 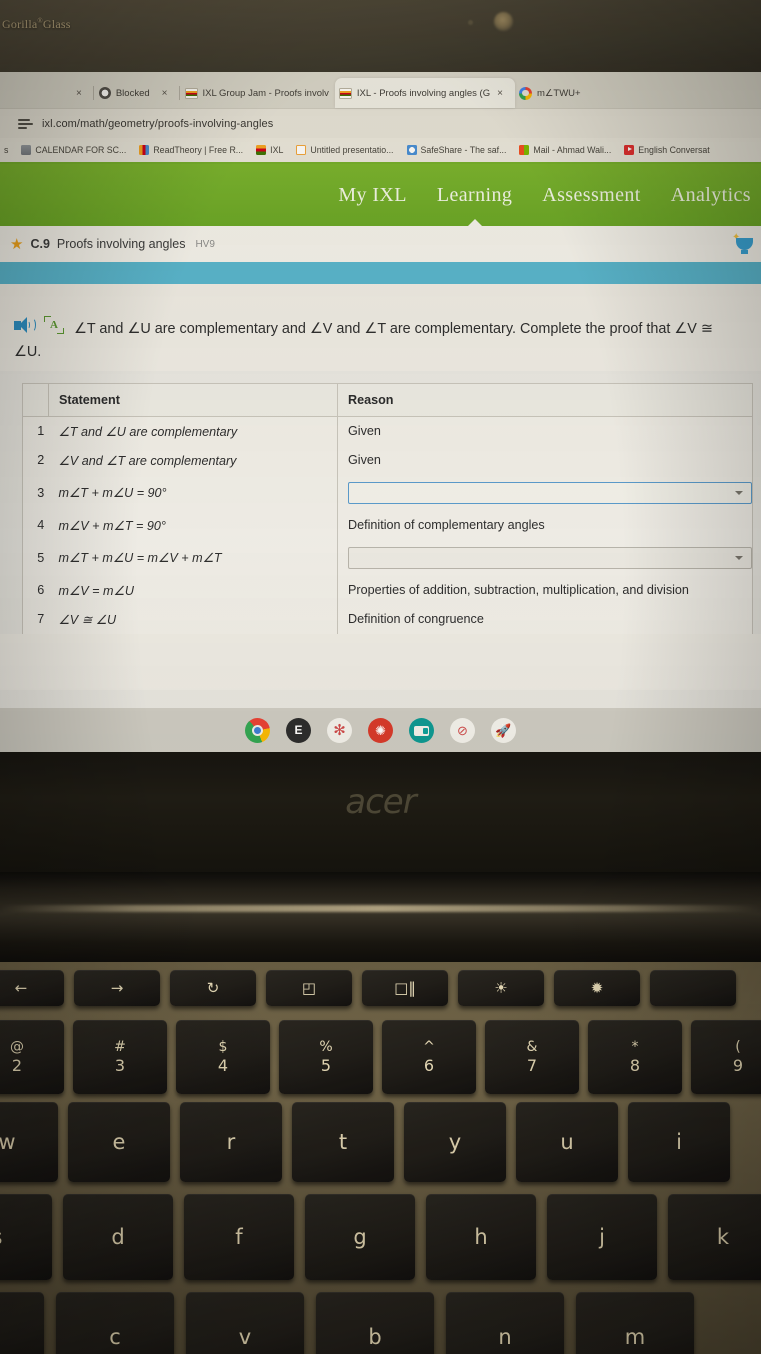 I want to click on row-statement: ∠V ≅ ∠U, so click(x=193, y=619).